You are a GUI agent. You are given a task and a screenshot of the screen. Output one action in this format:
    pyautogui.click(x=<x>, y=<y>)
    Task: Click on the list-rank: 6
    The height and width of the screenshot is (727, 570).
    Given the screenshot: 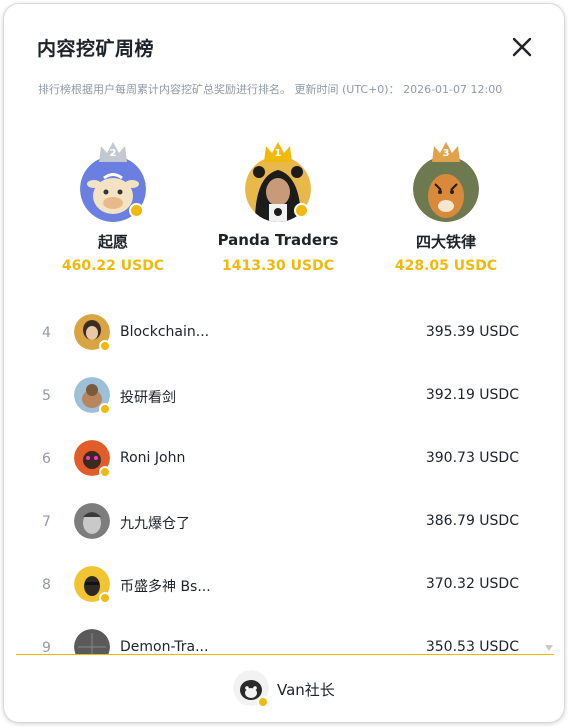 What is the action you would take?
    pyautogui.click(x=46, y=459)
    